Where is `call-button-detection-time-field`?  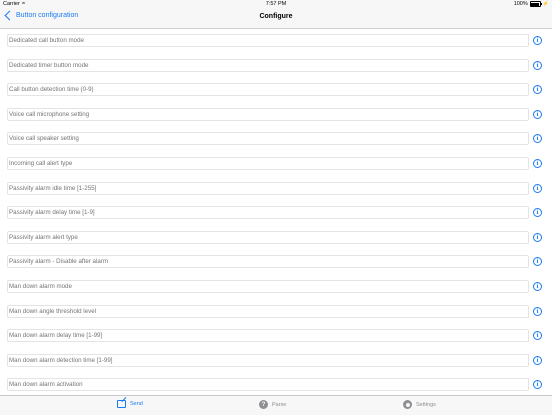
call-button-detection-time-field is located at coordinates (268, 90).